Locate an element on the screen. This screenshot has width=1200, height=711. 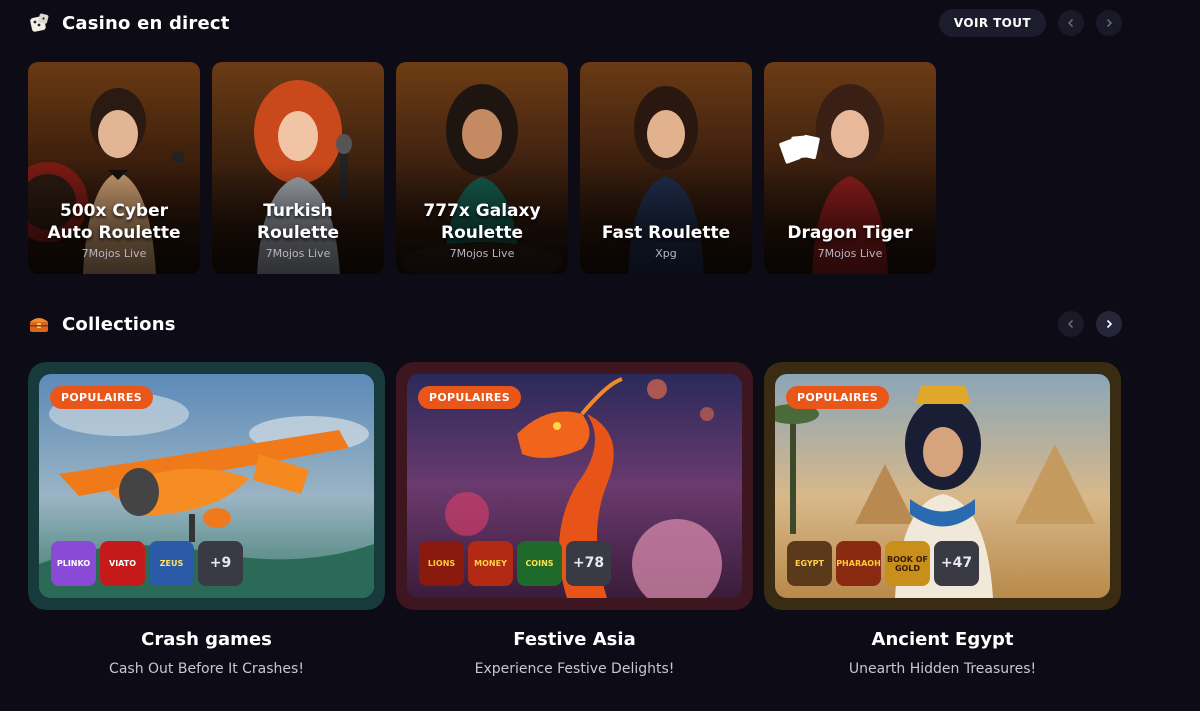
collection-subtitle: Experience Festive Delights! is located at coordinates (574, 669).